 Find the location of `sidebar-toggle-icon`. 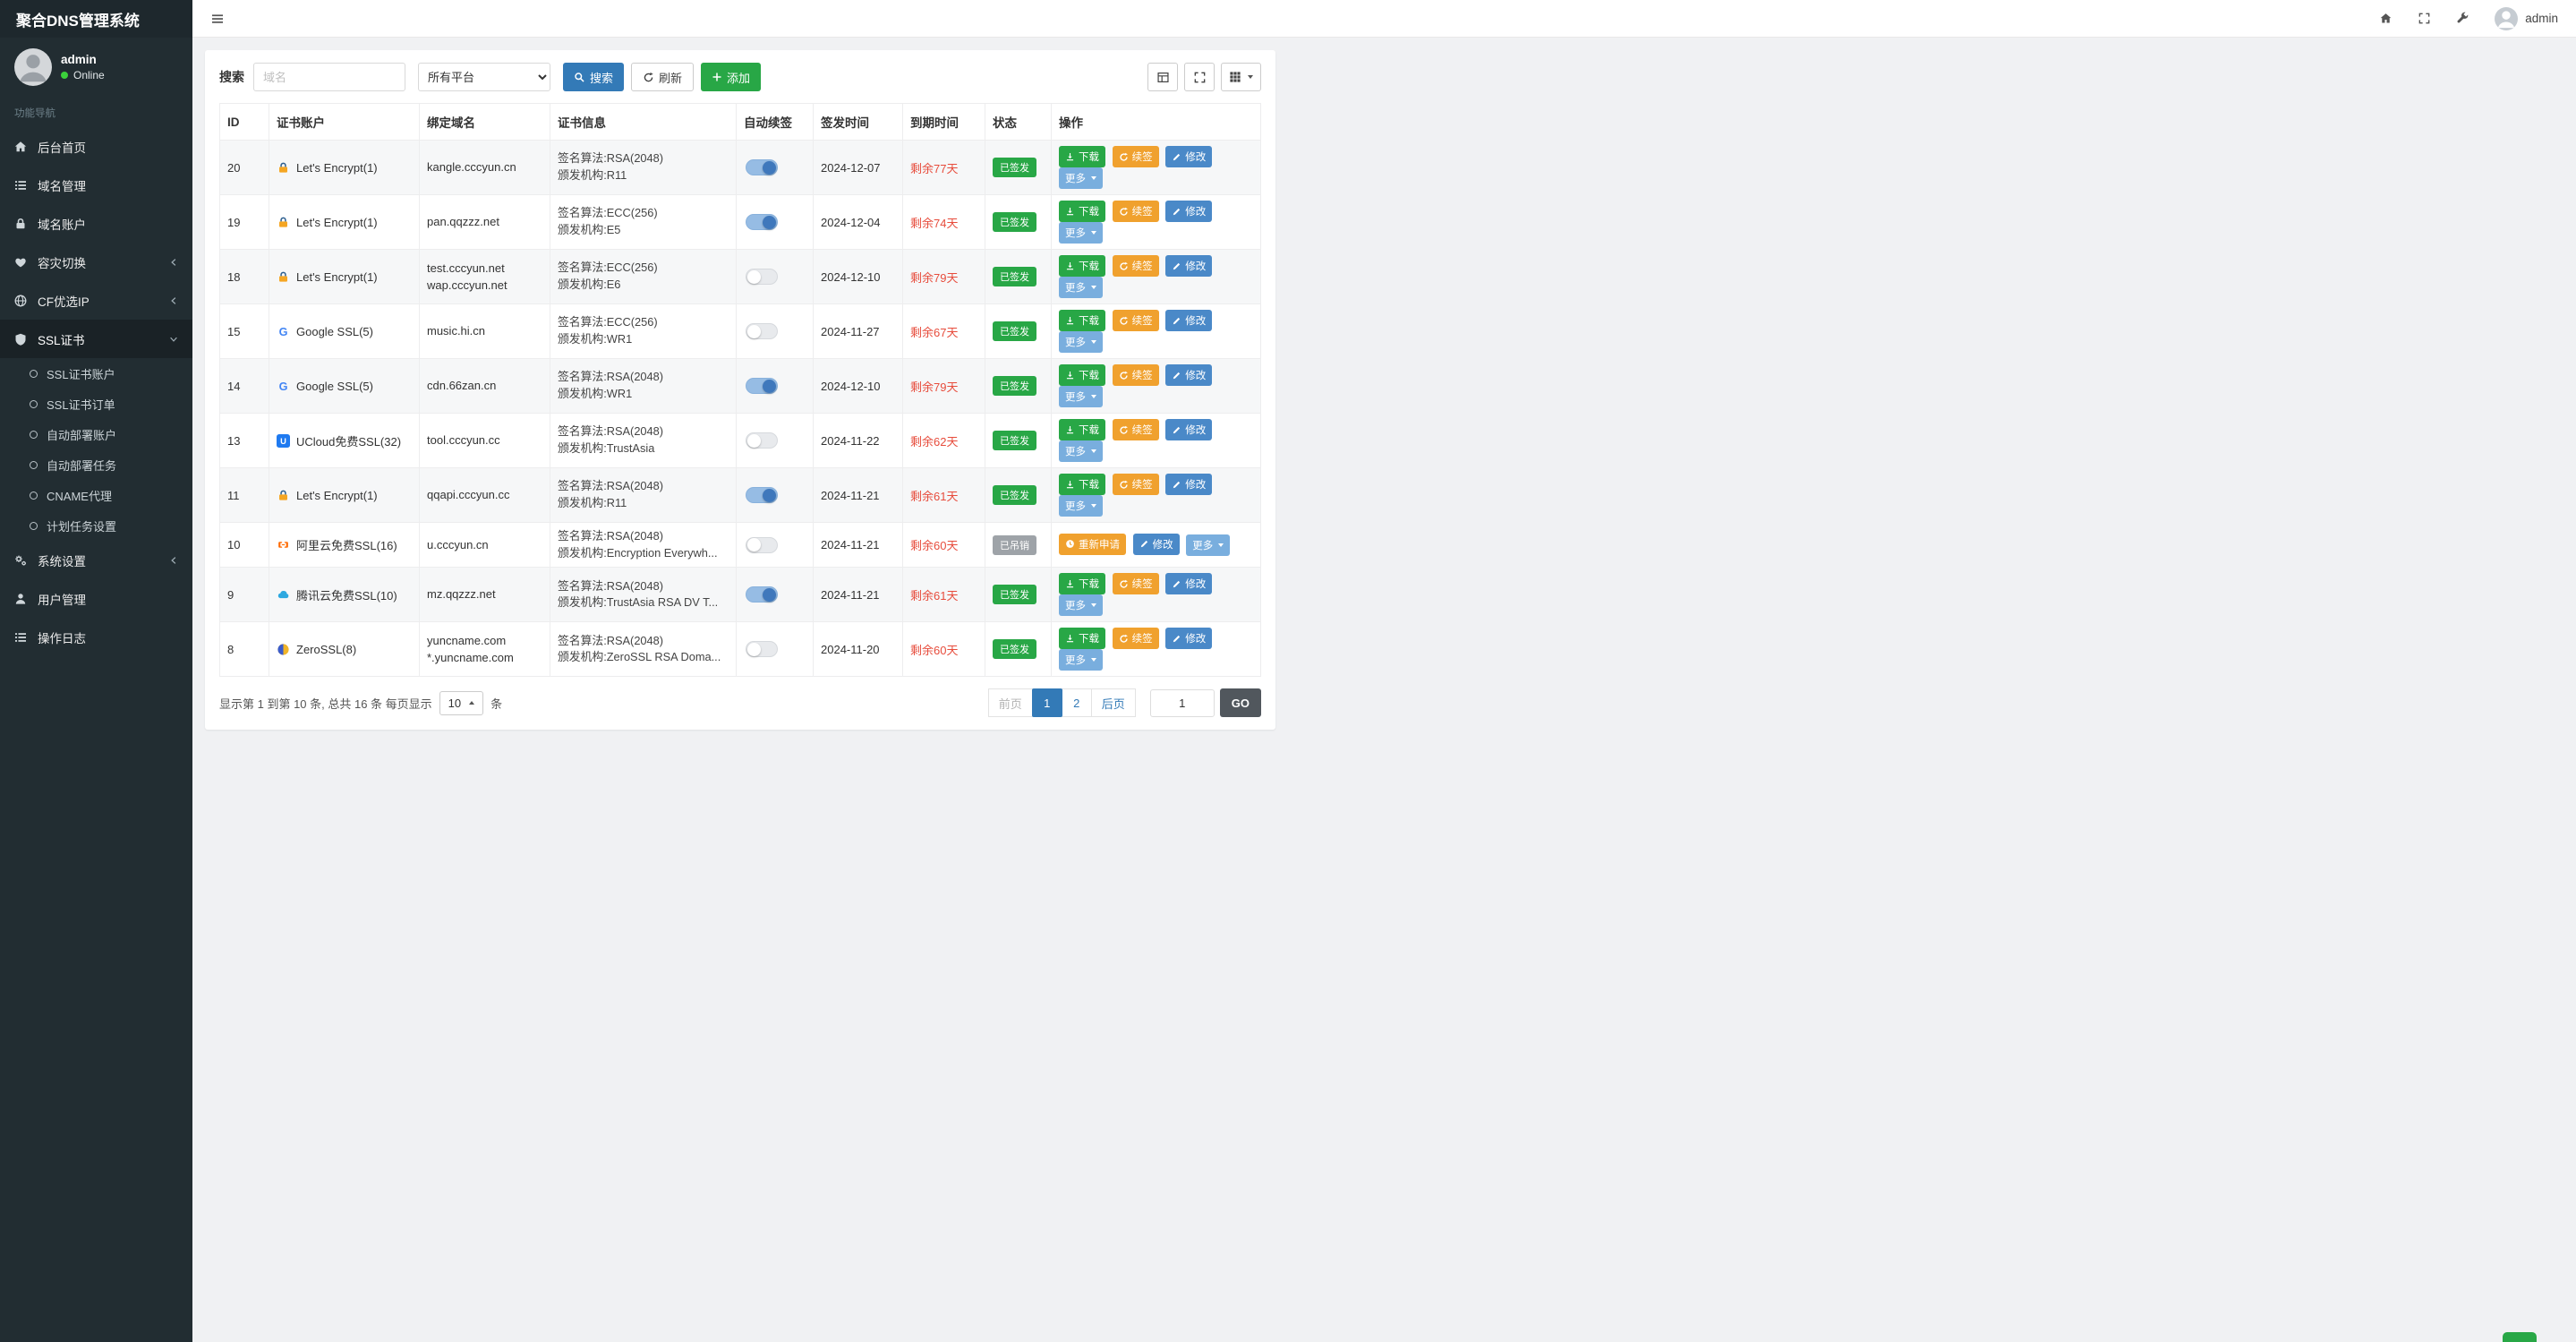

sidebar-toggle-icon is located at coordinates (217, 19).